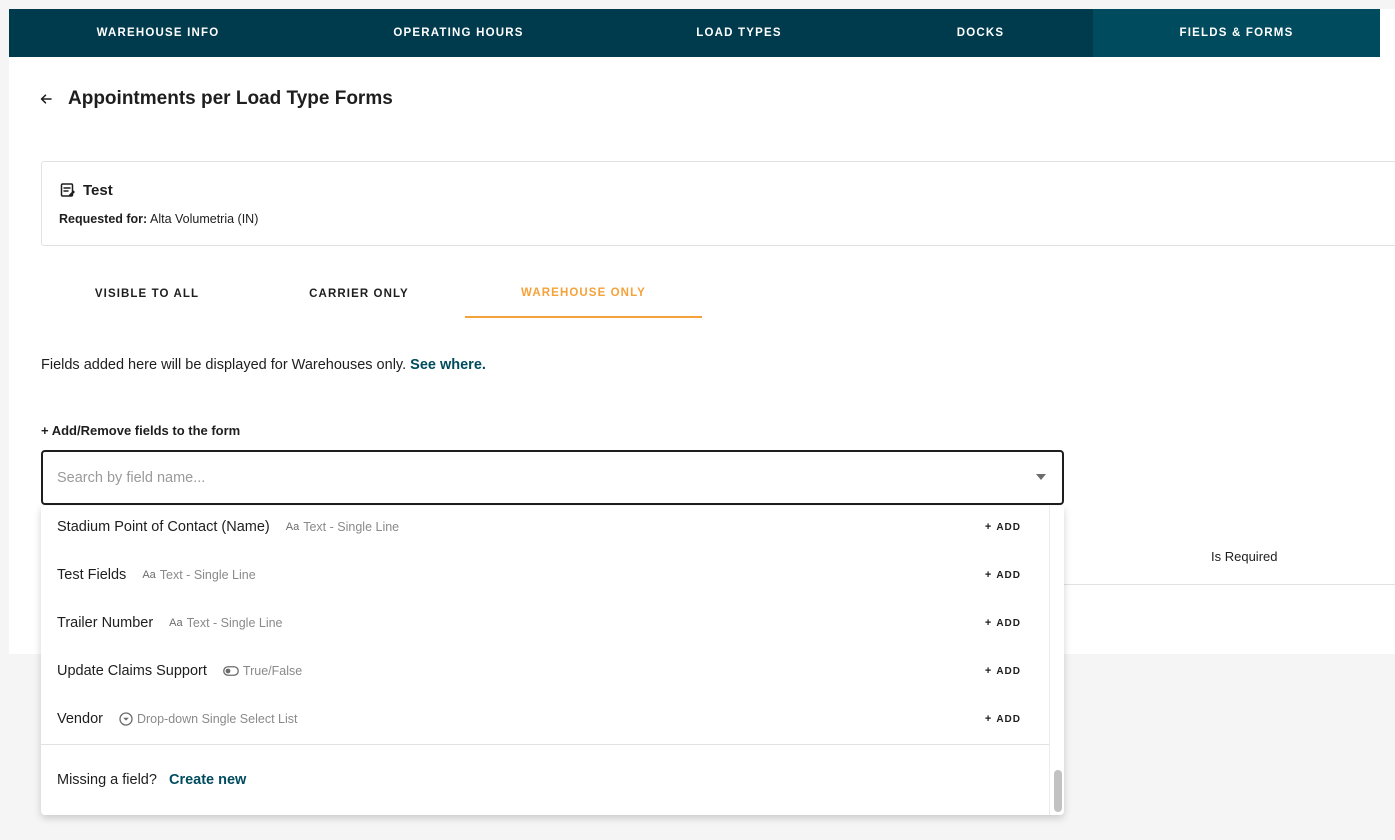  What do you see at coordinates (68, 190) in the screenshot?
I see `form-edit-icon` at bounding box center [68, 190].